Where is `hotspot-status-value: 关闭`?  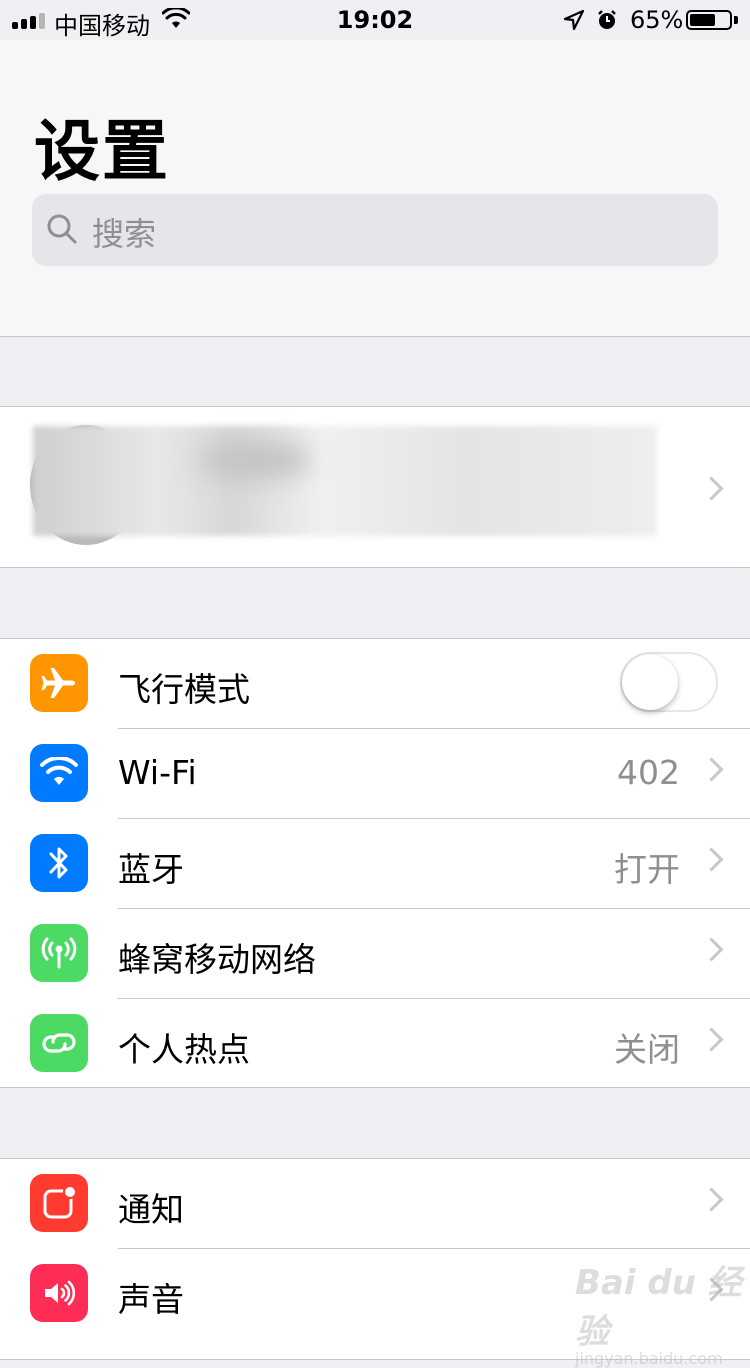
hotspot-status-value: 关闭 is located at coordinates (647, 1049).